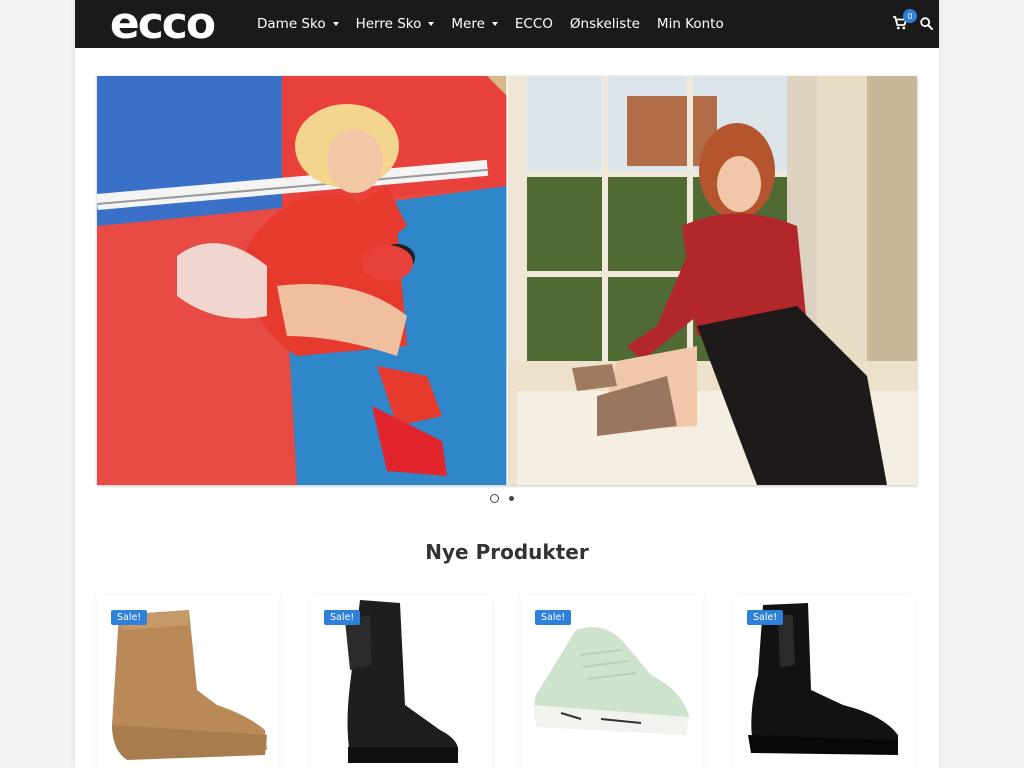 Image resolution: width=1024 pixels, height=768 pixels. Describe the element at coordinates (910, 16) in the screenshot. I see `cart-count-badge: 0` at that location.